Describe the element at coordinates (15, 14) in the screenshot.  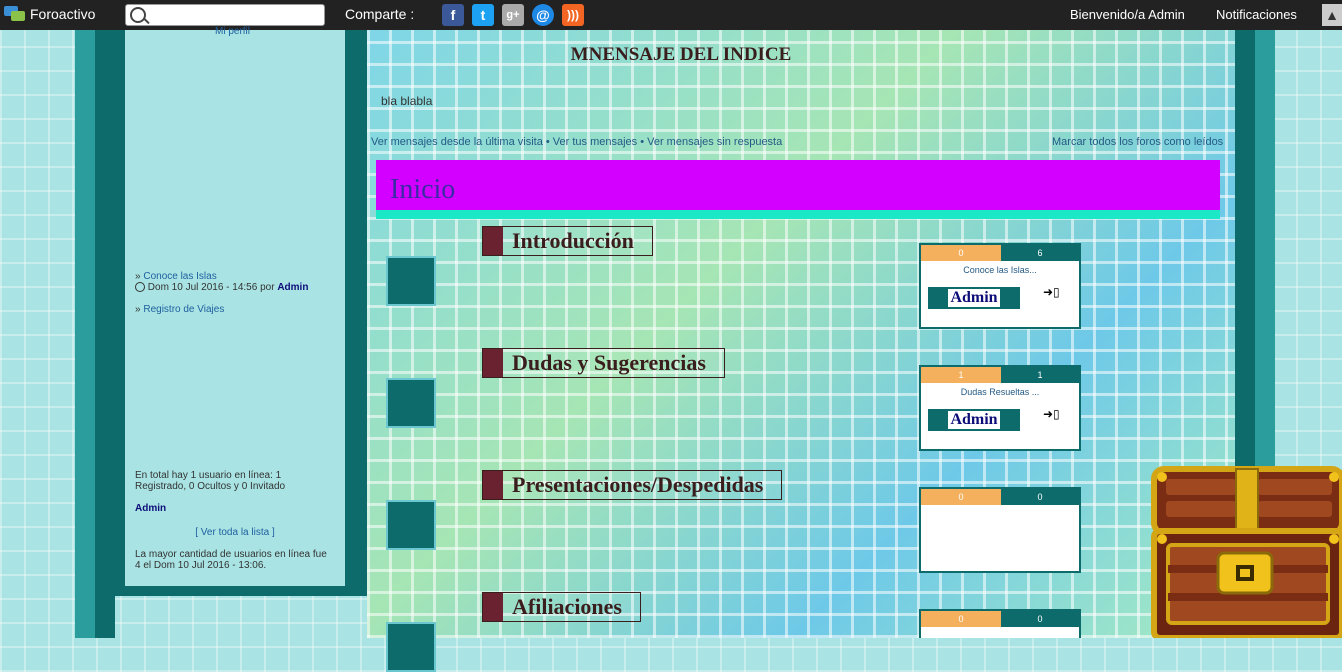
I see `chat-bubbles-icon` at that location.